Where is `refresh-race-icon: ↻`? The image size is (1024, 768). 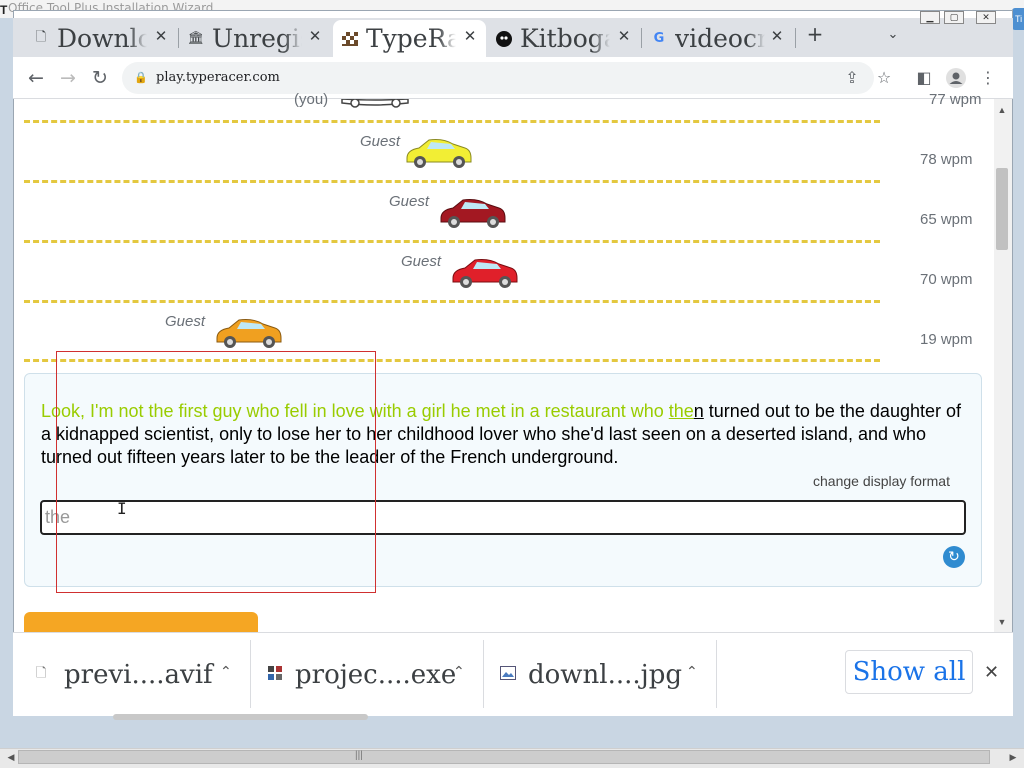
refresh-race-icon: ↻ is located at coordinates (954, 557).